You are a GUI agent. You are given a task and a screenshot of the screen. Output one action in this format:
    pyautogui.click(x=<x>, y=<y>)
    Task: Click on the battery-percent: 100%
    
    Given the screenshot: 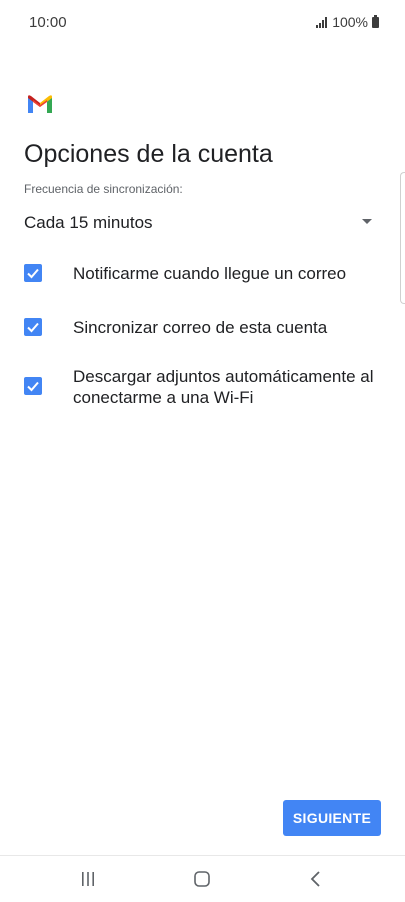 What is the action you would take?
    pyautogui.click(x=350, y=22)
    